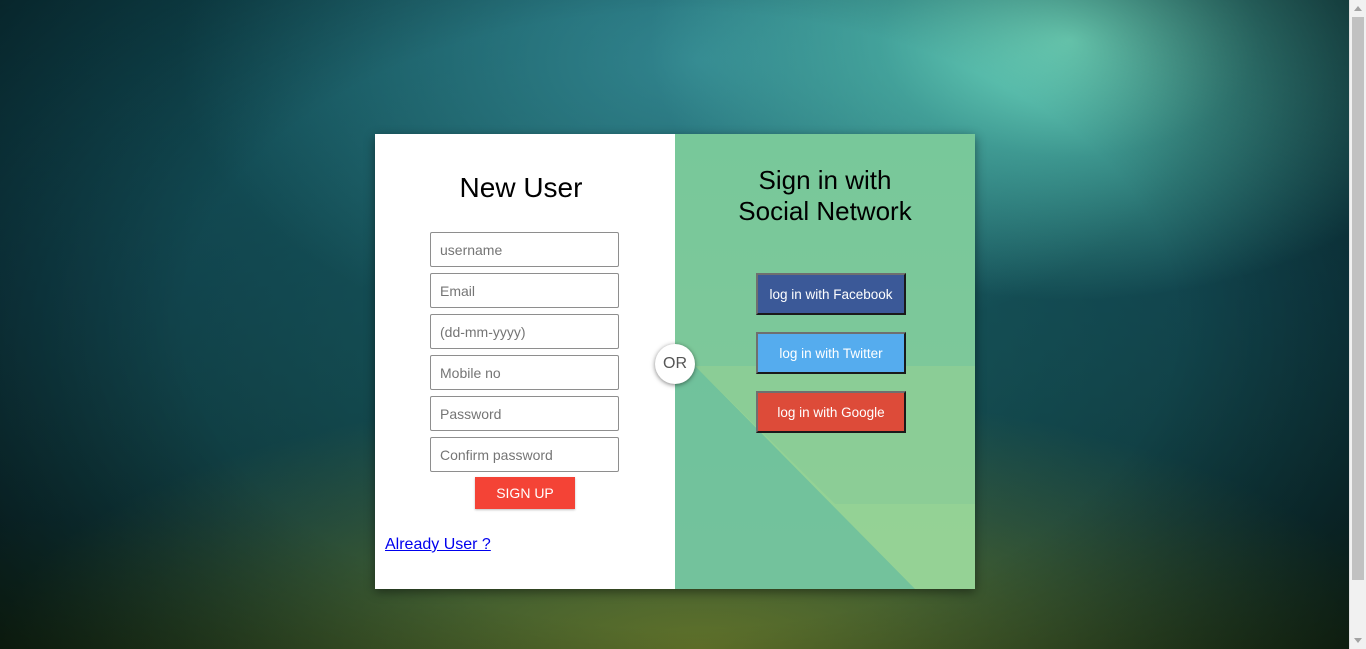  Describe the element at coordinates (831, 294) in the screenshot. I see `facebook-login-button: log in with Facebook` at that location.